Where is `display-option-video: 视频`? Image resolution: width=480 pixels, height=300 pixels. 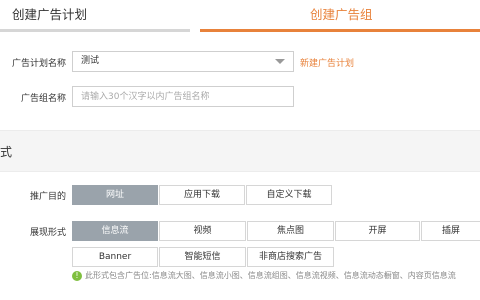 display-option-video: 视频 is located at coordinates (202, 231).